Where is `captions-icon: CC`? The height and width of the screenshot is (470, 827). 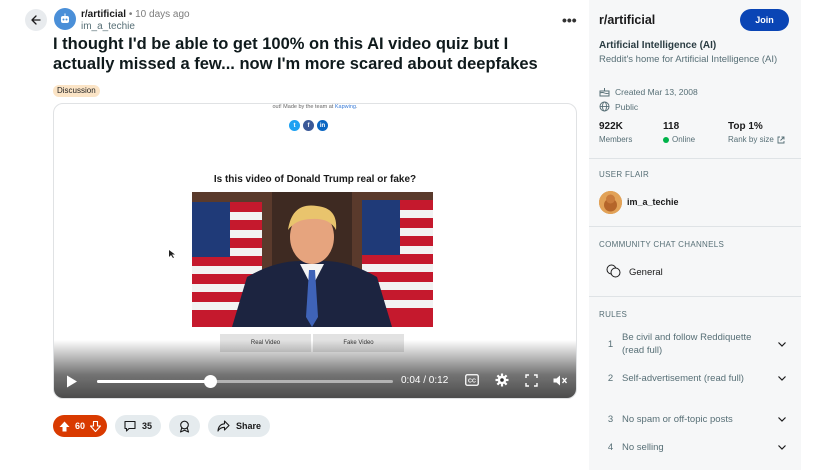
captions-icon: CC is located at coordinates (472, 380).